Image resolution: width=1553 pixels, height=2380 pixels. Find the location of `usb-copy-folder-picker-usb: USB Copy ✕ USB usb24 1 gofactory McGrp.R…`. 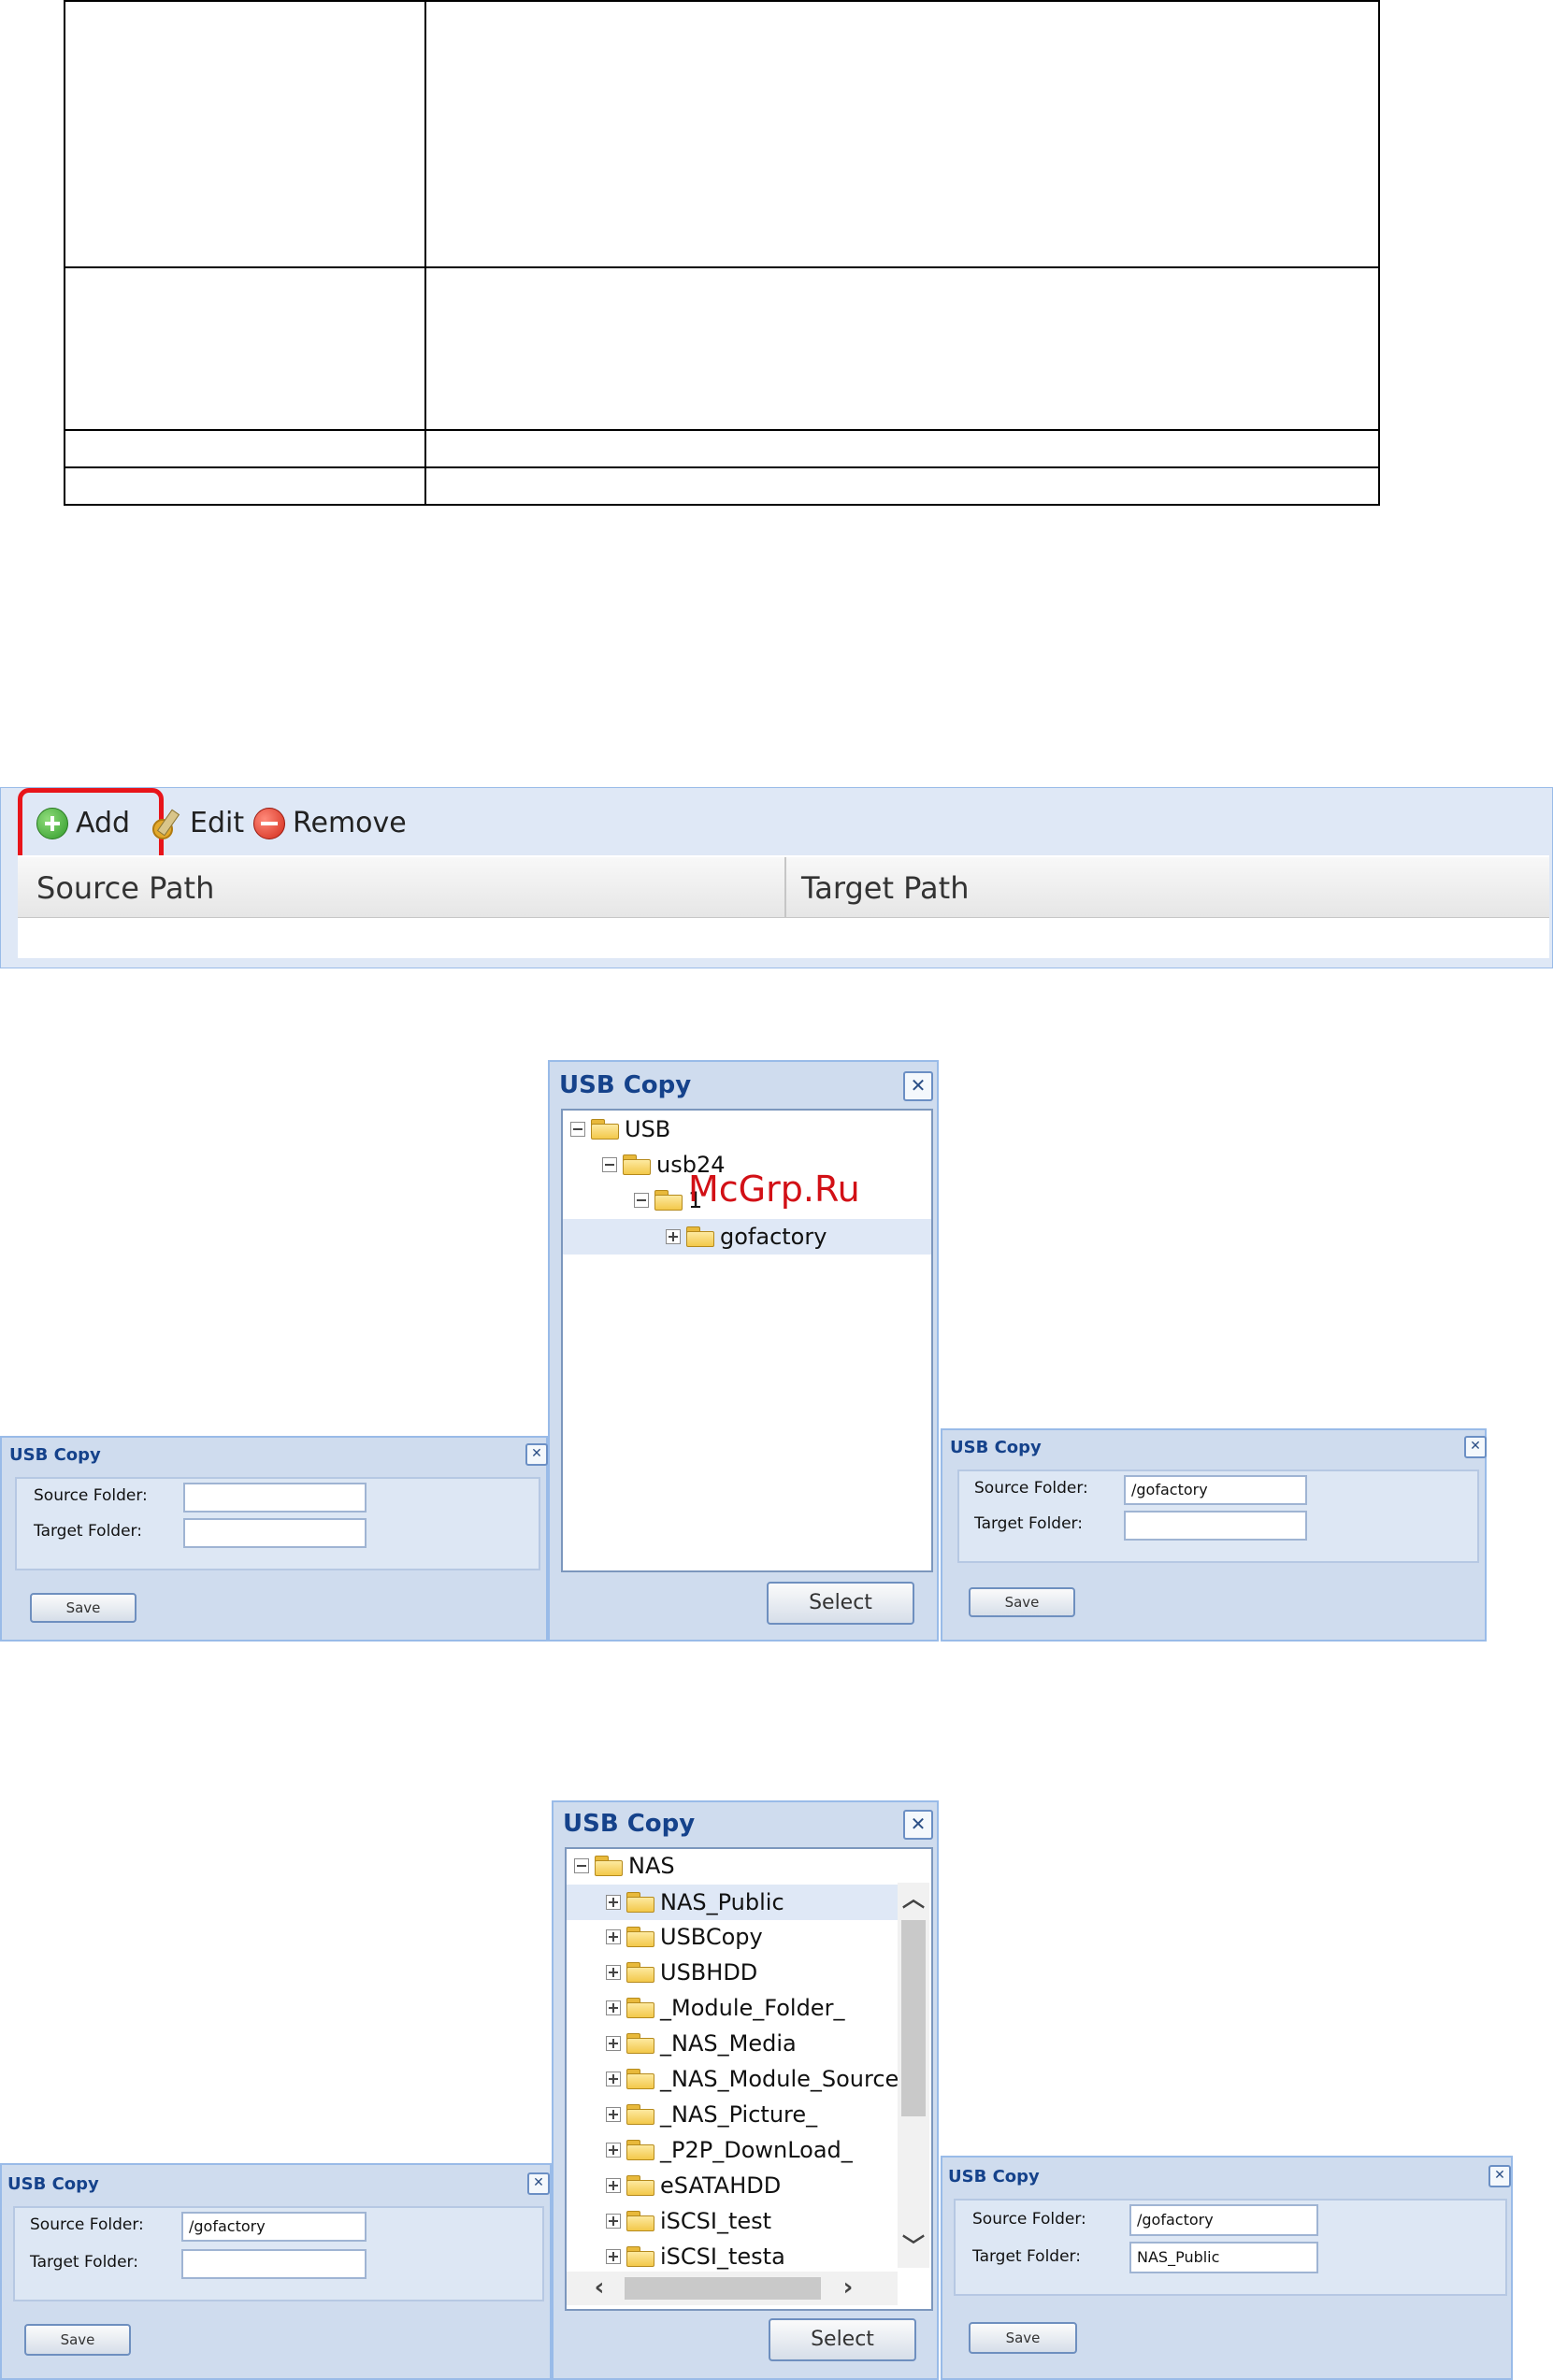

usb-copy-folder-picker-usb: USB Copy ✕ USB usb24 1 gofactory McGrp.R… is located at coordinates (744, 1351).